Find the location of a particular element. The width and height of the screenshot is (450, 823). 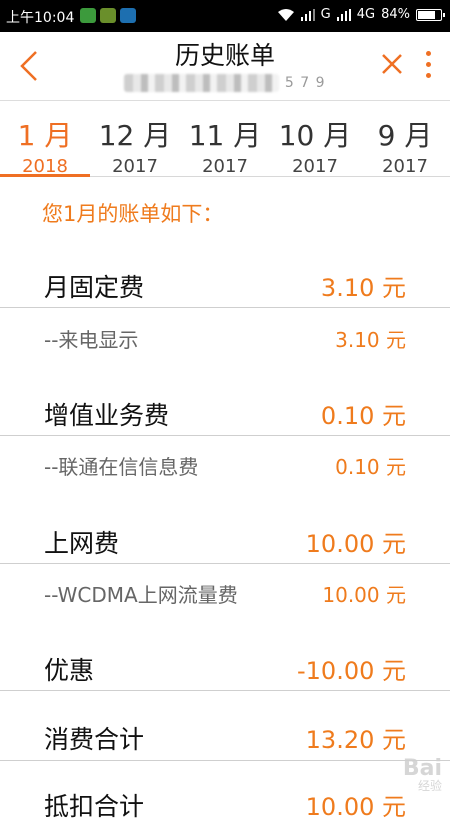

bill-item-label: 月固定费 is located at coordinates (94, 287).